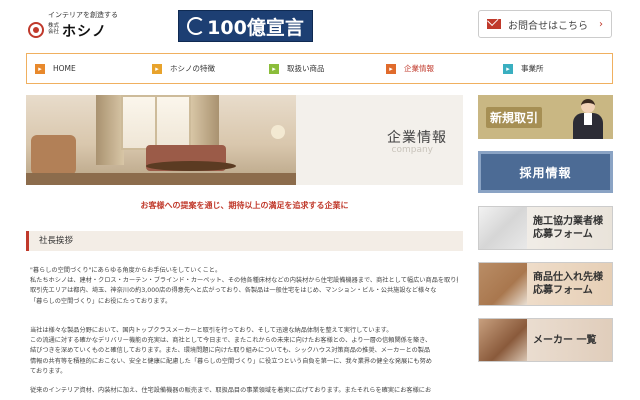 This screenshot has width=640, height=400. What do you see at coordinates (36, 30) in the screenshot?
I see `logo-mark-icon` at bounding box center [36, 30].